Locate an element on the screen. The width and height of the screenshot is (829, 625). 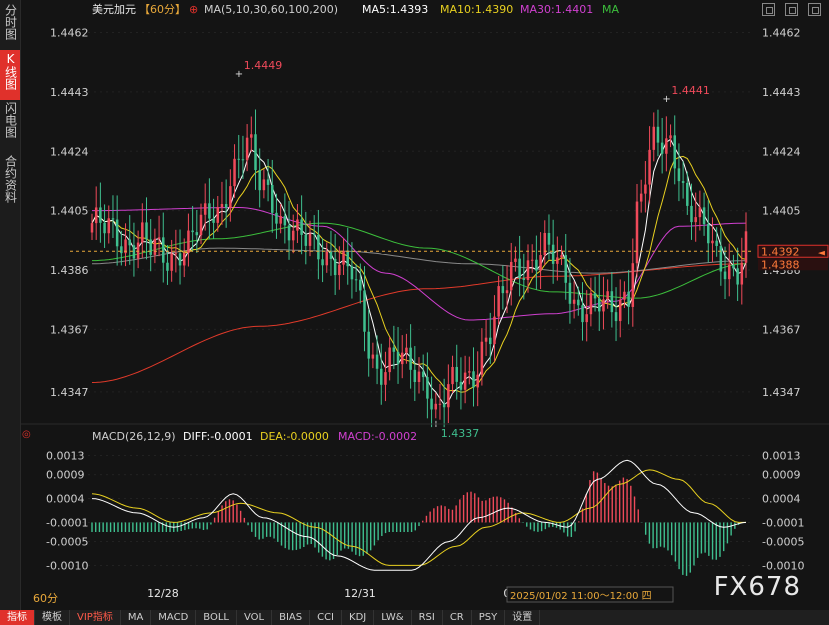
toolbar-tab-10: LW& is located at coordinates (393, 617).